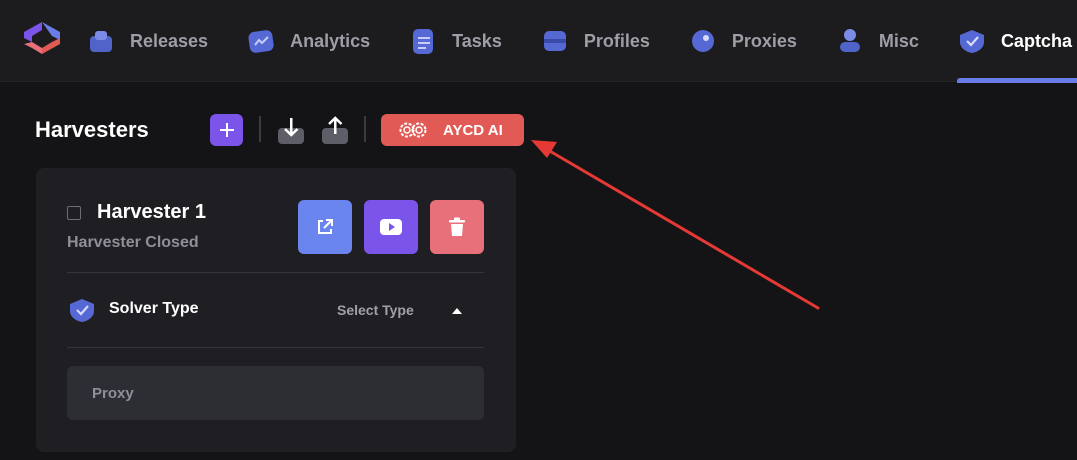 The height and width of the screenshot is (460, 1077). What do you see at coordinates (261, 41) in the screenshot?
I see `analytics-icon` at bounding box center [261, 41].